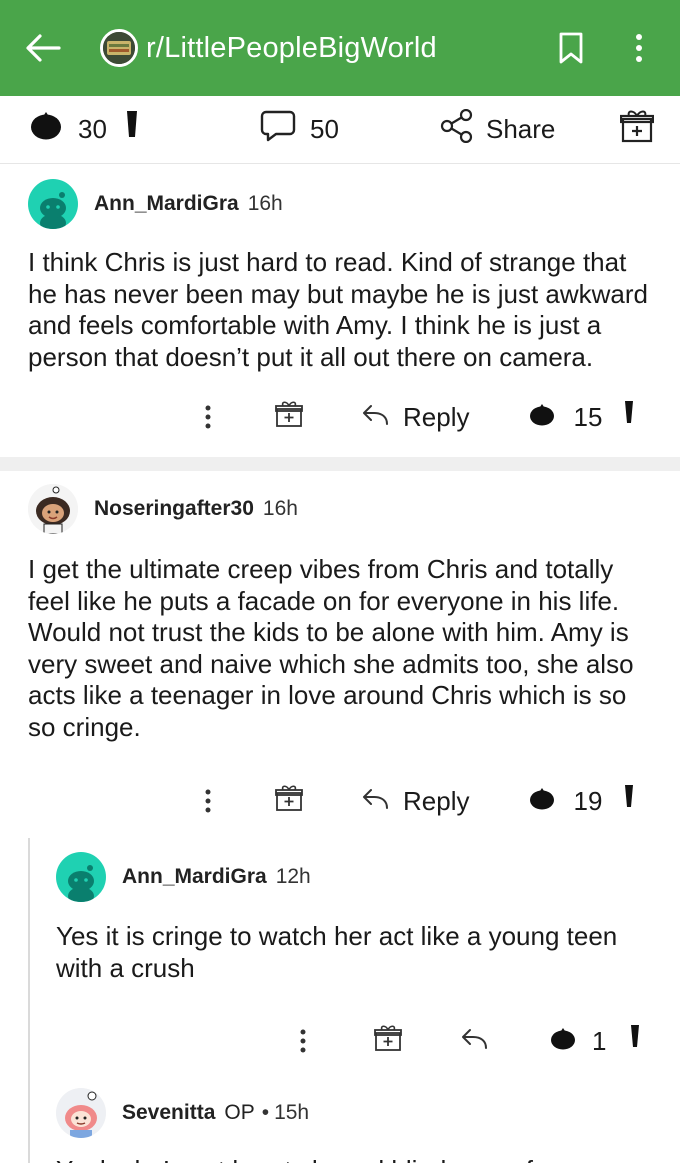  What do you see at coordinates (340, 464) in the screenshot?
I see `divider` at bounding box center [340, 464].